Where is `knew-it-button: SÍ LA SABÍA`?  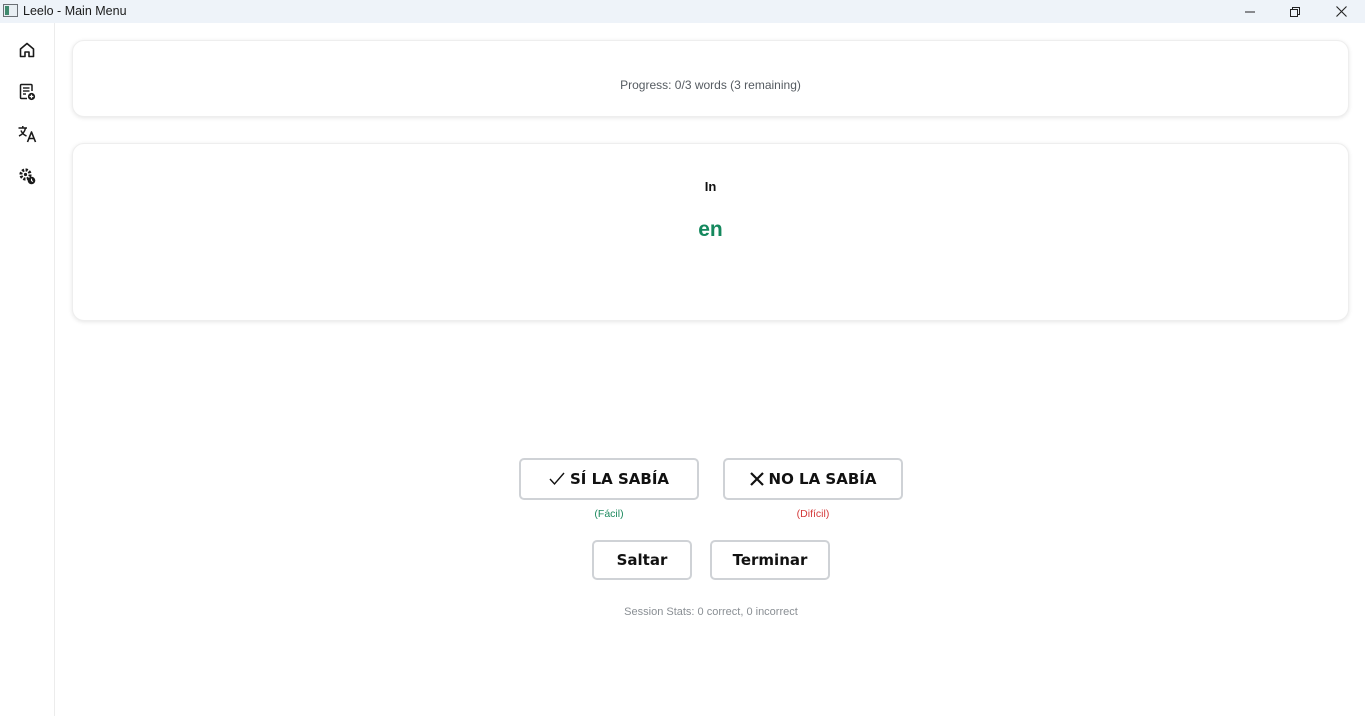 knew-it-button: SÍ LA SABÍA is located at coordinates (609, 479).